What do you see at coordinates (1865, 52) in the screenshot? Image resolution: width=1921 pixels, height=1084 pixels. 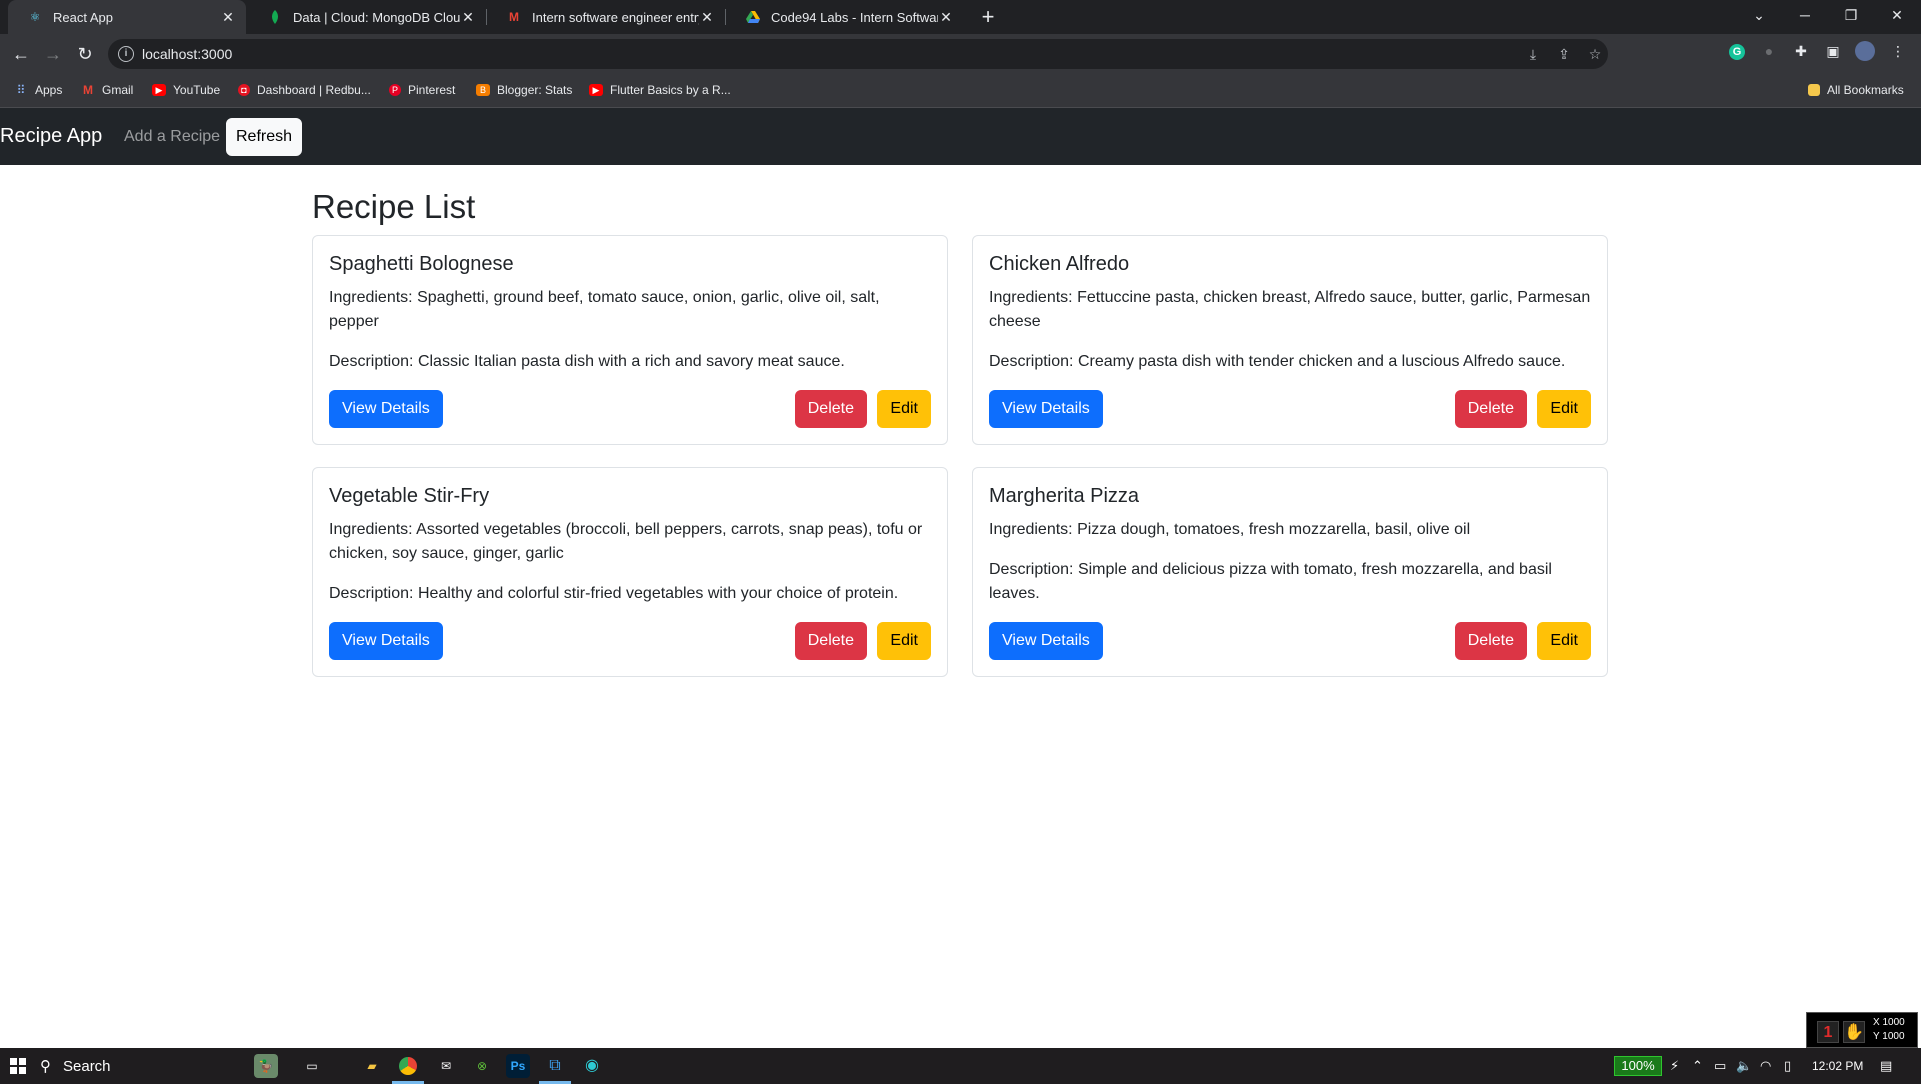 I see `avatar` at bounding box center [1865, 52].